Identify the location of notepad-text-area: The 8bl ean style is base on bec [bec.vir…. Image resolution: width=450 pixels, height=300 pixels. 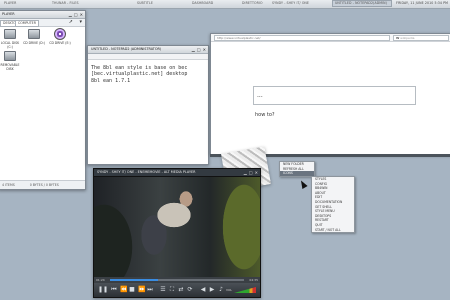
(148, 74).